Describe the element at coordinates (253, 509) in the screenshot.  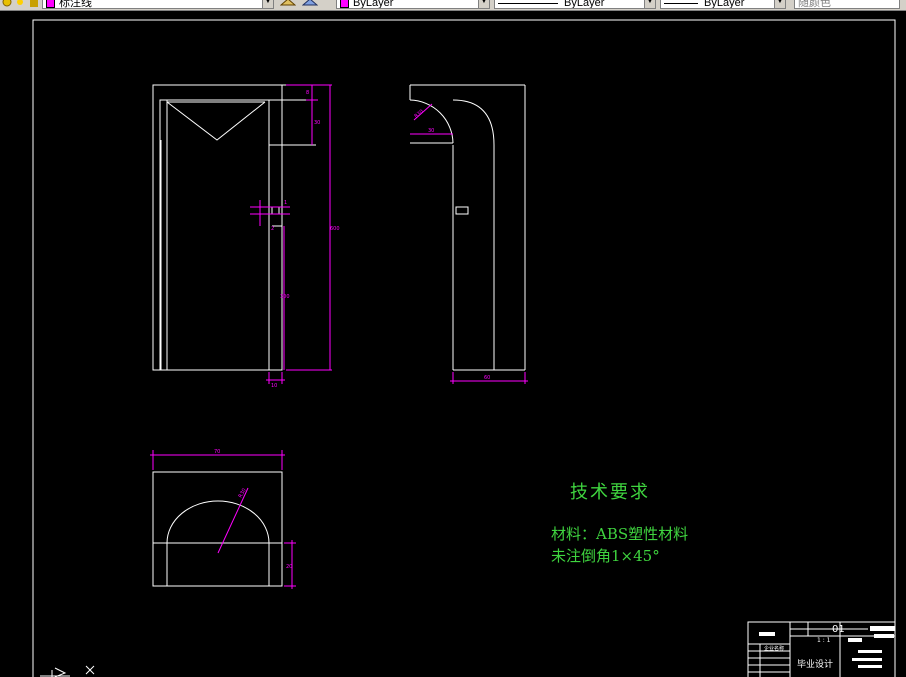
I see `bottom-dim-labels: 70 R30 20` at that location.